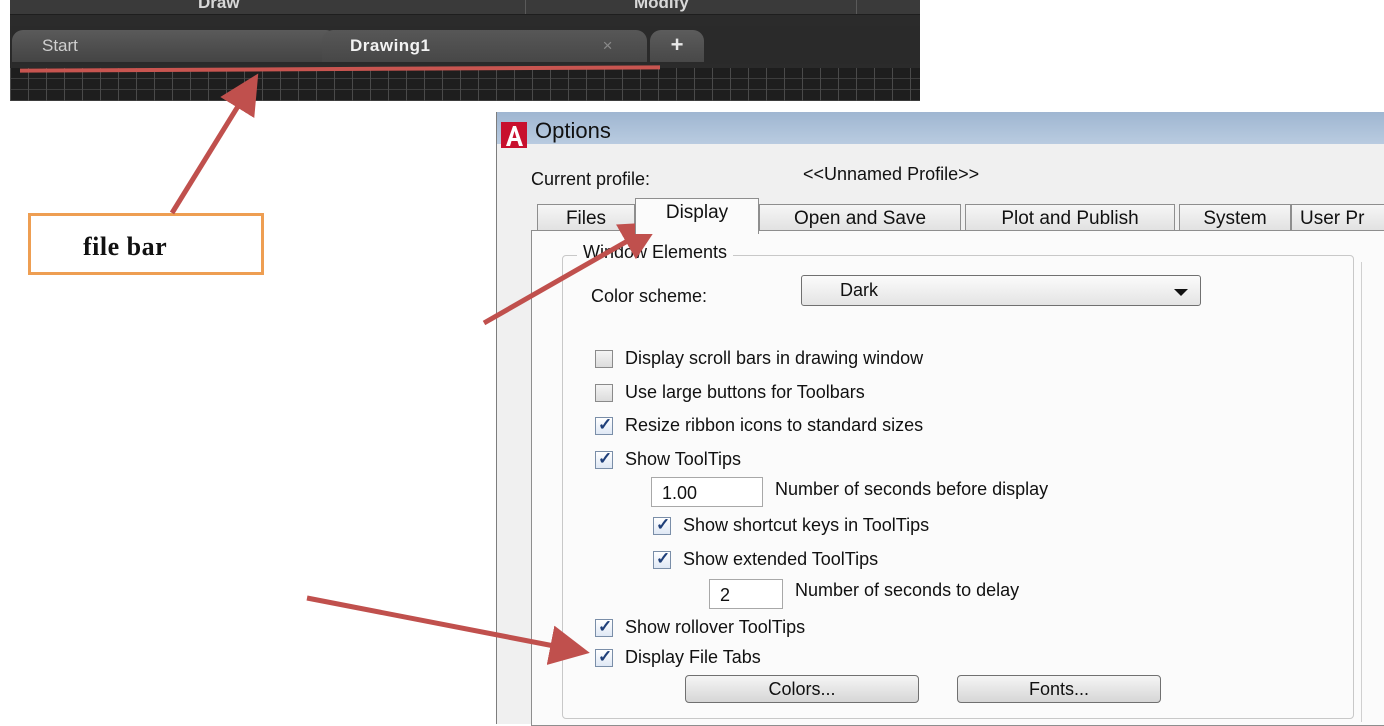 Image resolution: width=1384 pixels, height=726 pixels. What do you see at coordinates (125, 246) in the screenshot?
I see `callout-label: file bar` at bounding box center [125, 246].